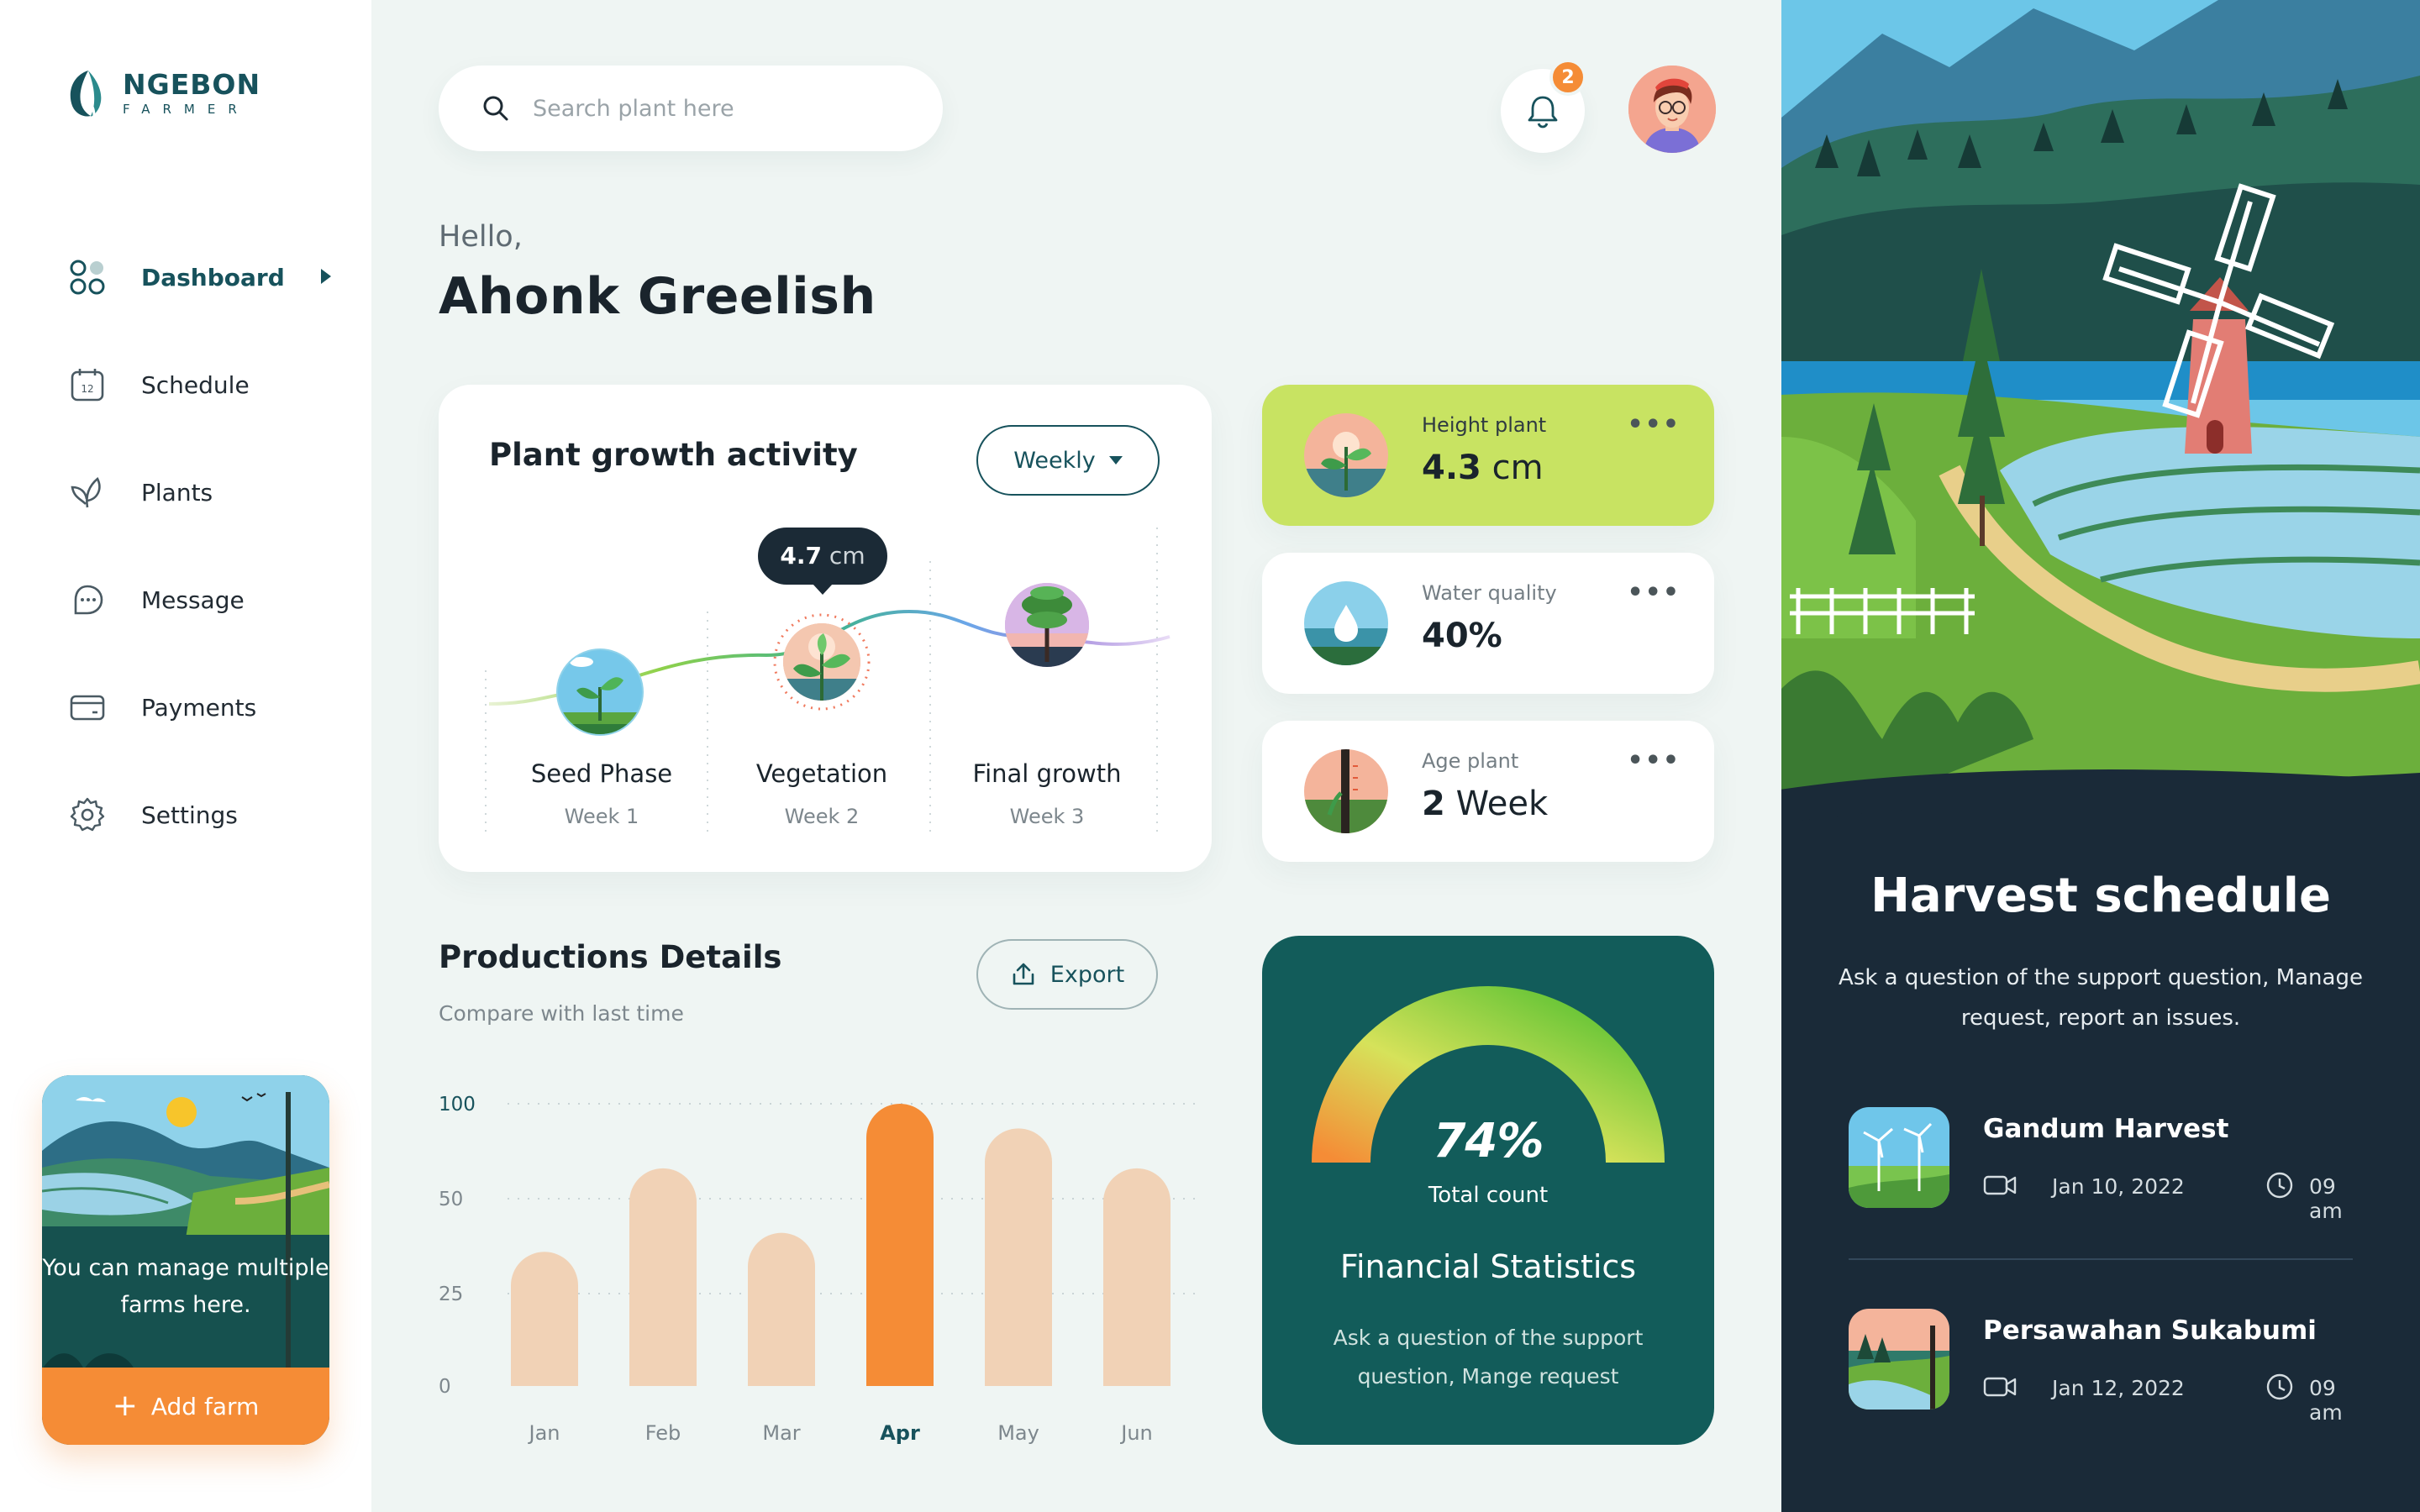  Describe the element at coordinates (1346, 623) in the screenshot. I see `water-quality-thumbnail` at that location.